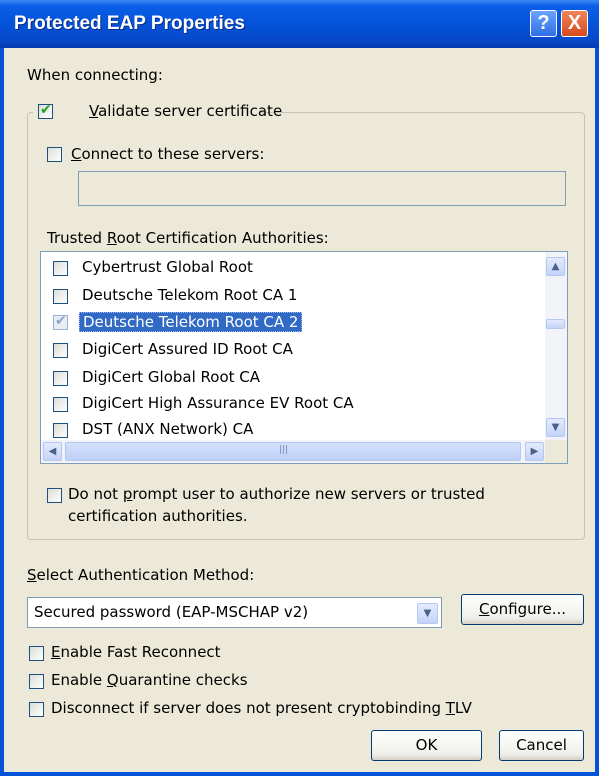  What do you see at coordinates (555, 427) in the screenshot?
I see `scroll-down-icon: ▼` at bounding box center [555, 427].